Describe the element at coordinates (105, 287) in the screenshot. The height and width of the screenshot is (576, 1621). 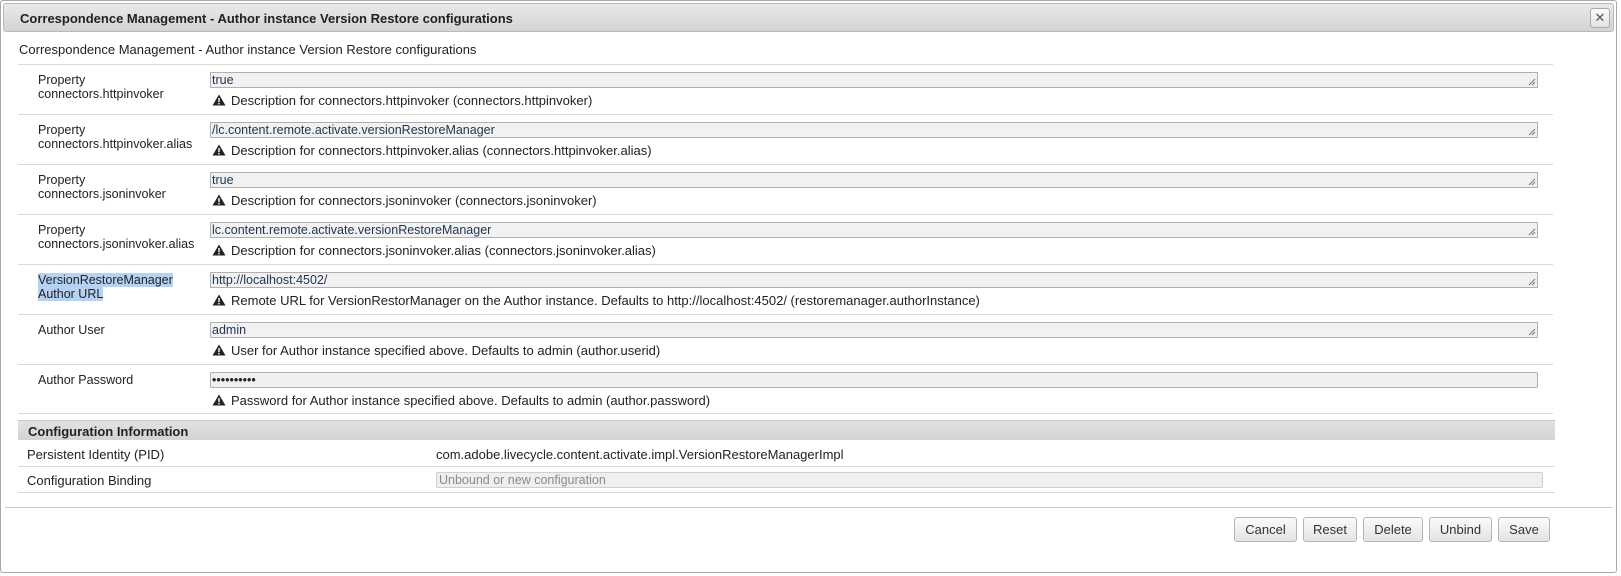
I see `property-label-text: VersionRestoreManager Author URL` at that location.